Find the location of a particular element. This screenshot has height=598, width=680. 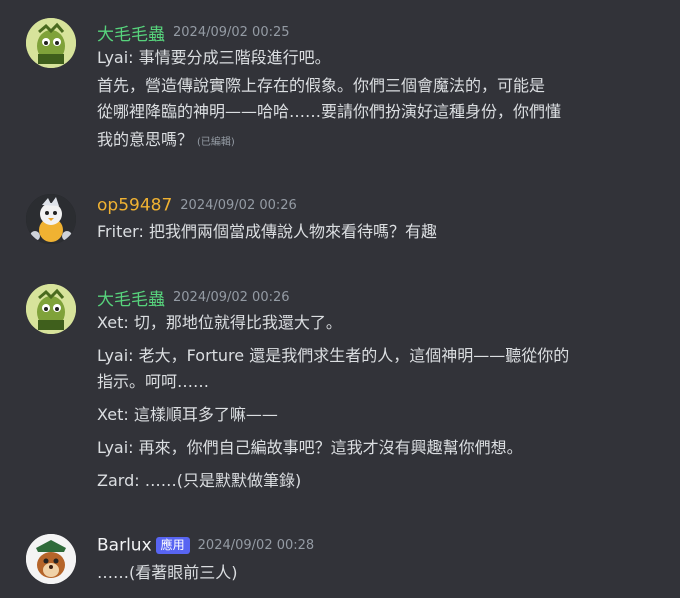

message-line: Friter: 把我們兩個當成傳說人物來看待嗎？有趣 is located at coordinates (267, 231).